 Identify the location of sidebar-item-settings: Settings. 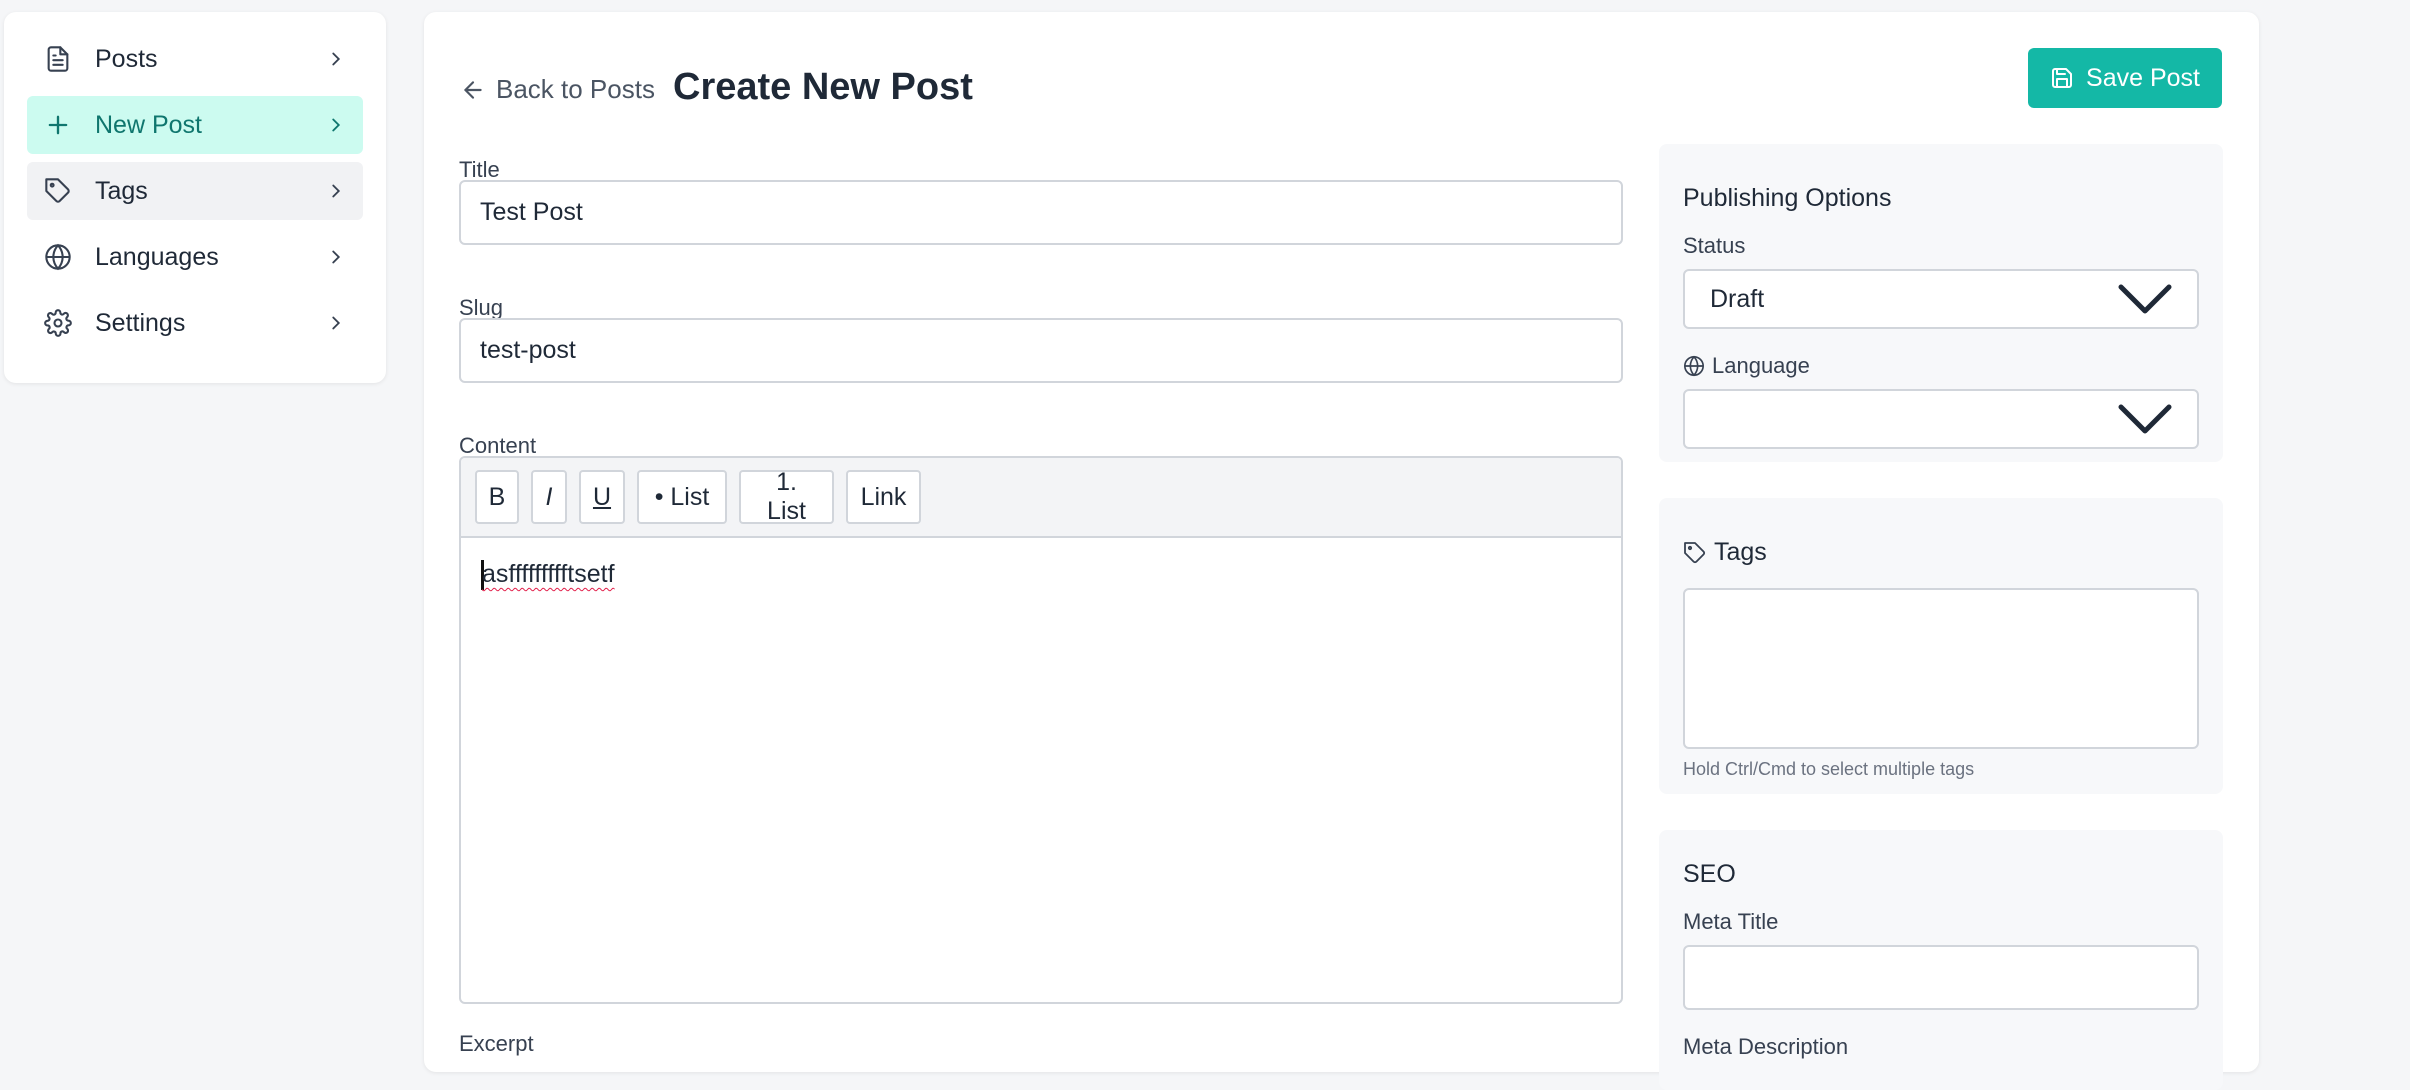
(195, 323).